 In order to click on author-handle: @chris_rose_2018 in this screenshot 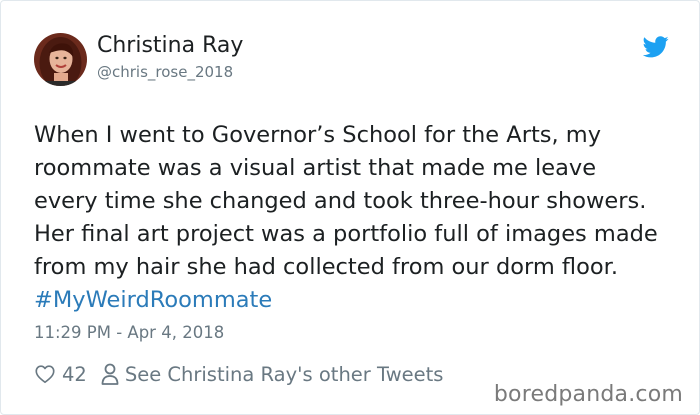, I will do `click(165, 72)`.